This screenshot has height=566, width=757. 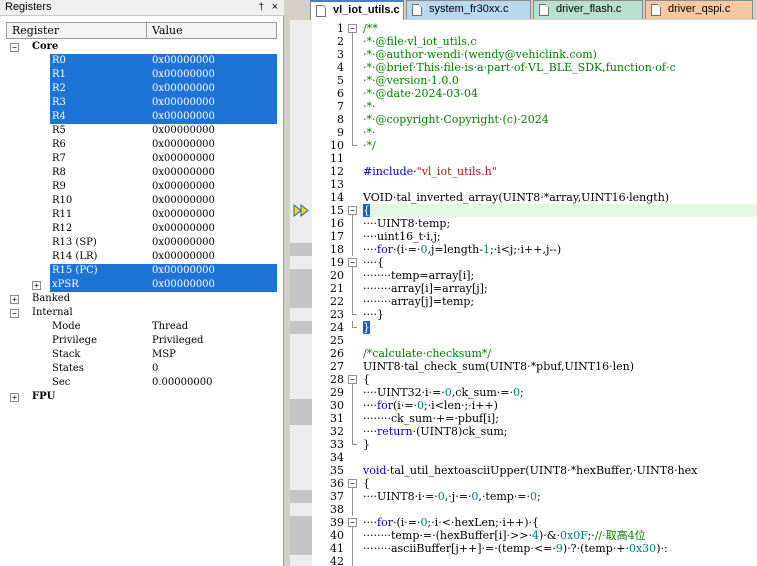 I want to click on register-row: States 0, so click(x=141, y=369).